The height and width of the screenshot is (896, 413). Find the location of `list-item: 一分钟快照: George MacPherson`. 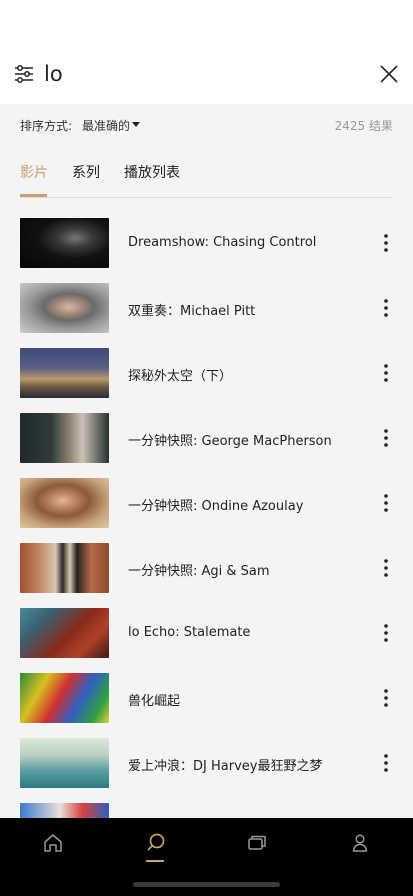

list-item: 一分钟快照: George MacPherson is located at coordinates (206, 441).